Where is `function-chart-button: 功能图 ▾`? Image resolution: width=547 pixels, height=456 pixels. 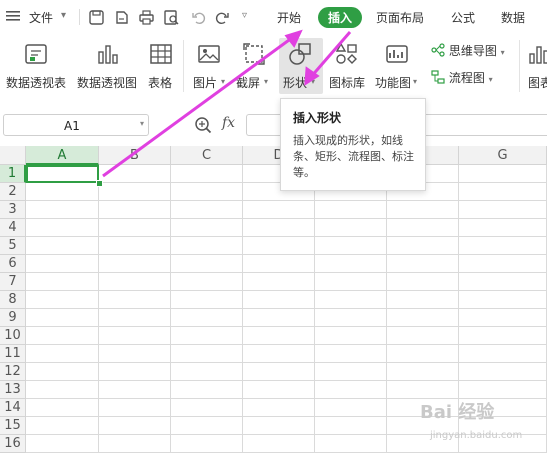 function-chart-button: 功能图 ▾ is located at coordinates (398, 66).